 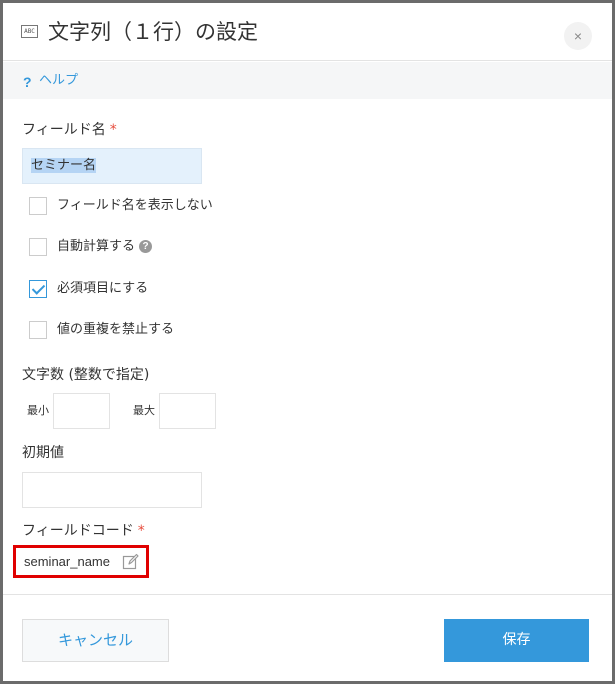 I want to click on help-bar: ? ヘルプ, so click(x=307, y=80).